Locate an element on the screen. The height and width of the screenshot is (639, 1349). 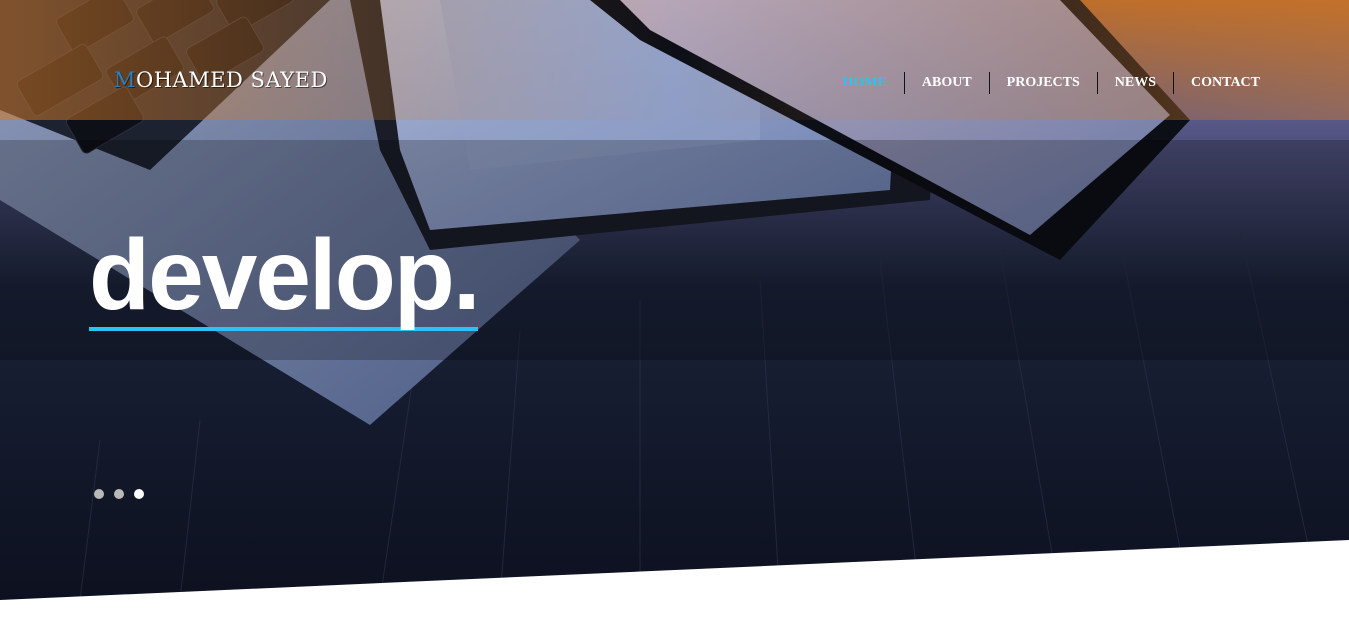
slider-dots is located at coordinates (119, 494).